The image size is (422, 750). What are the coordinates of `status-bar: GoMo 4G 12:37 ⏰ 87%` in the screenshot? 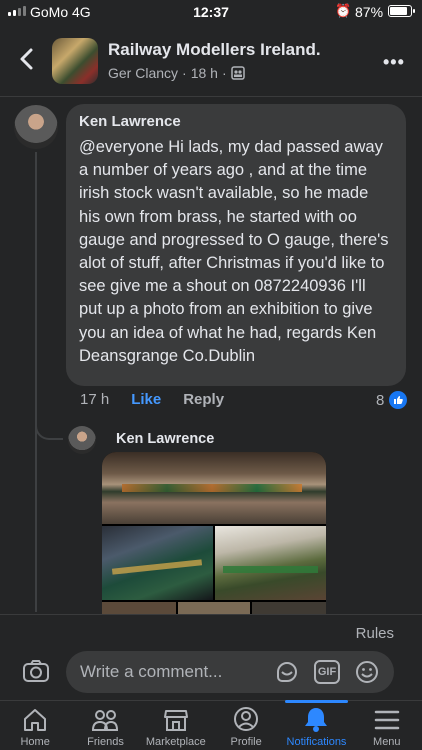 It's located at (211, 12).